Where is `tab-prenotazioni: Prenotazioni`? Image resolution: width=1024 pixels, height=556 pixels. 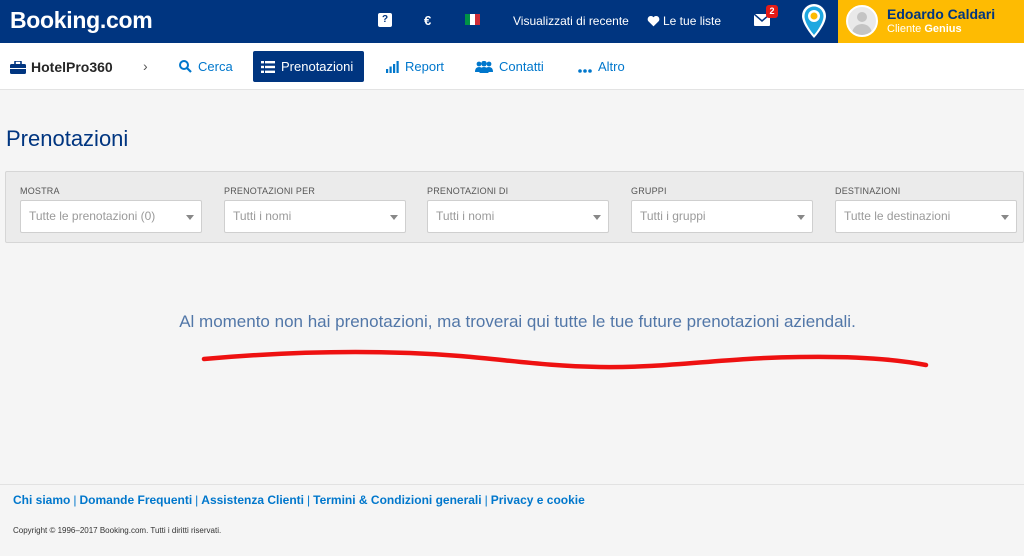
tab-prenotazioni: Prenotazioni is located at coordinates (308, 66).